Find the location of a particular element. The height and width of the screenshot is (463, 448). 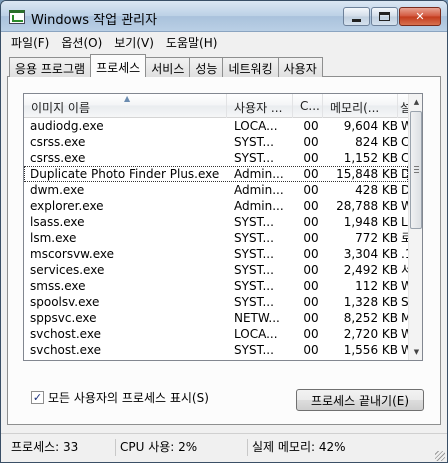

maximize-button is located at coordinates (384, 16).